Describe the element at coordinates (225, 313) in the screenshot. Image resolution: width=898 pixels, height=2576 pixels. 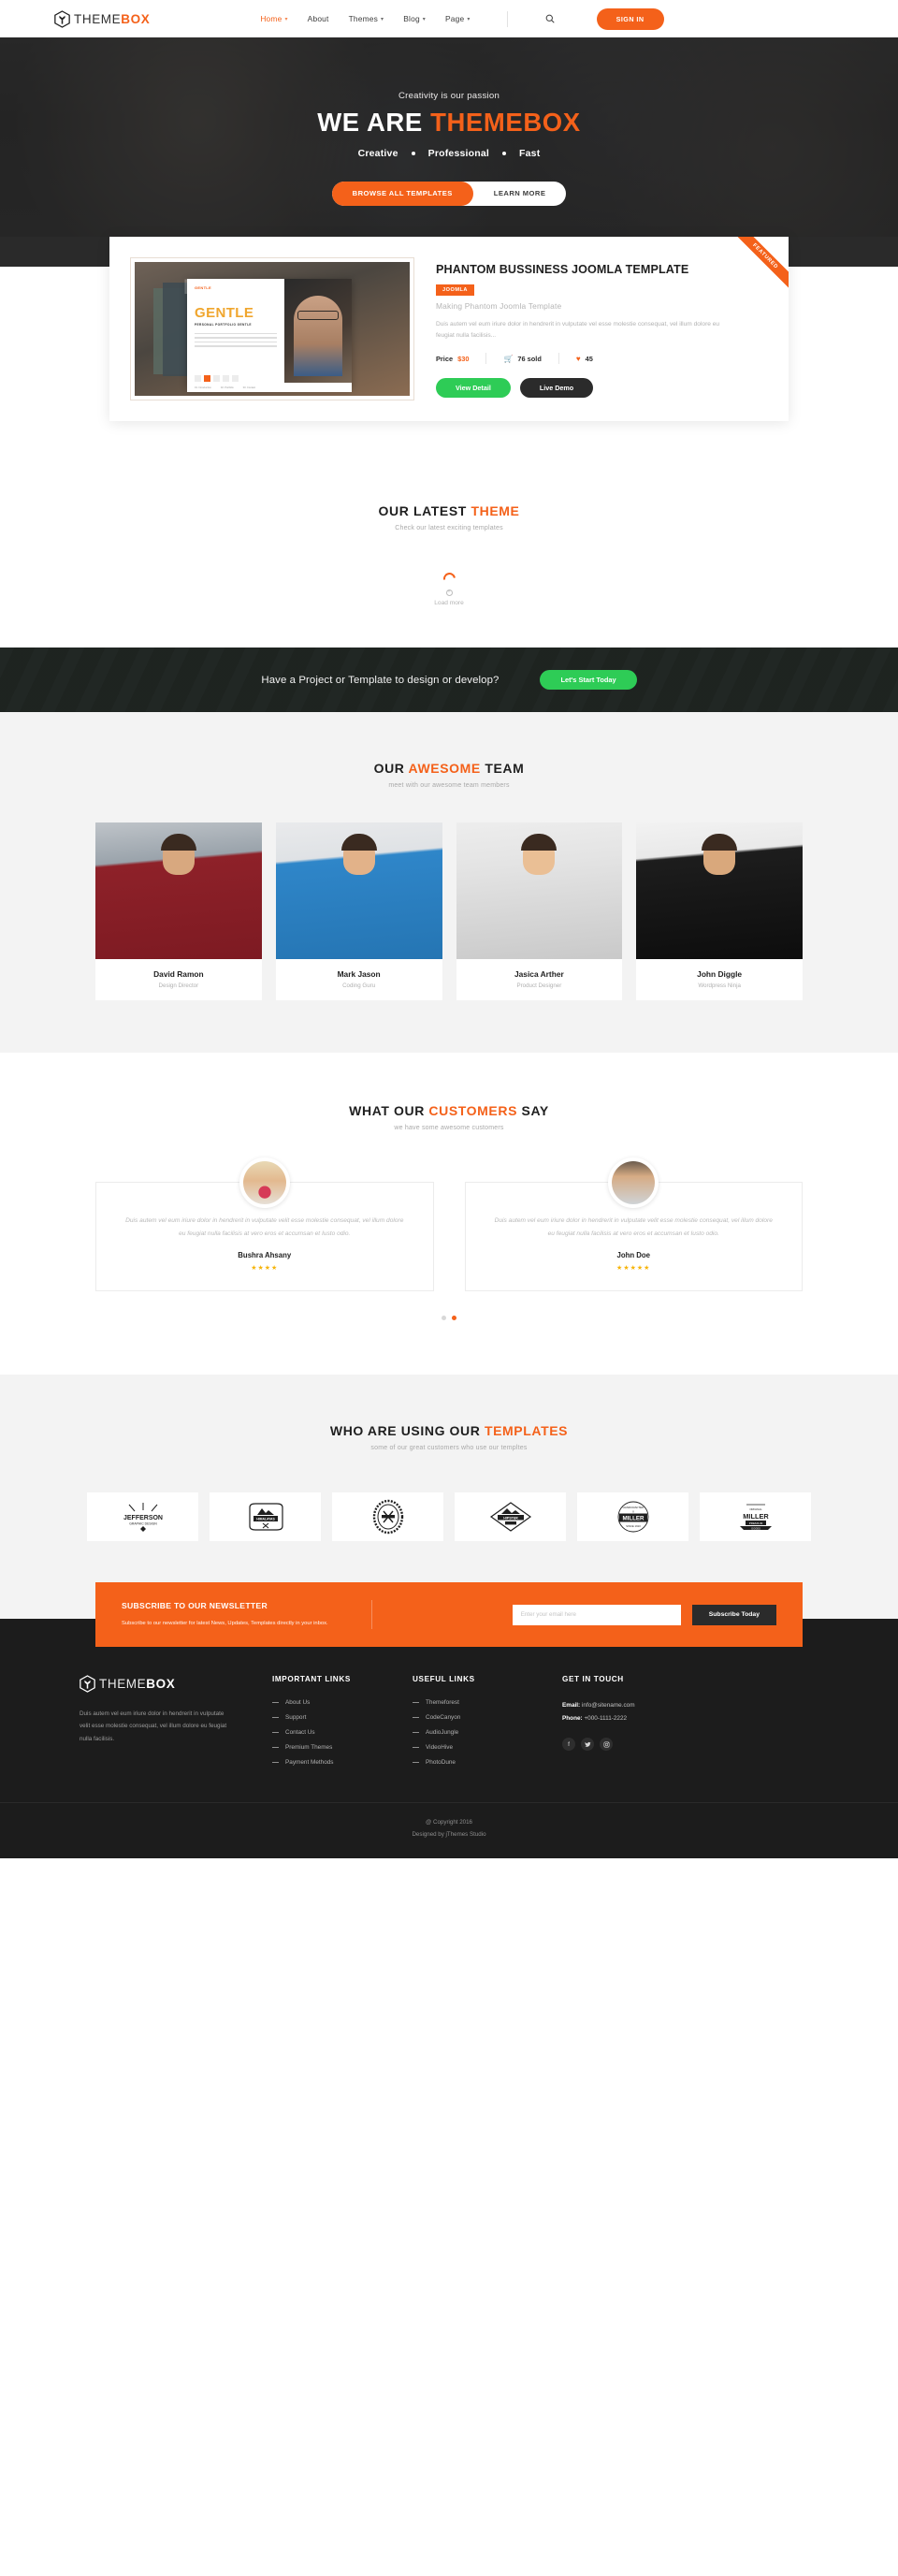
I see `thumb-panel-headline: GENTLE` at that location.